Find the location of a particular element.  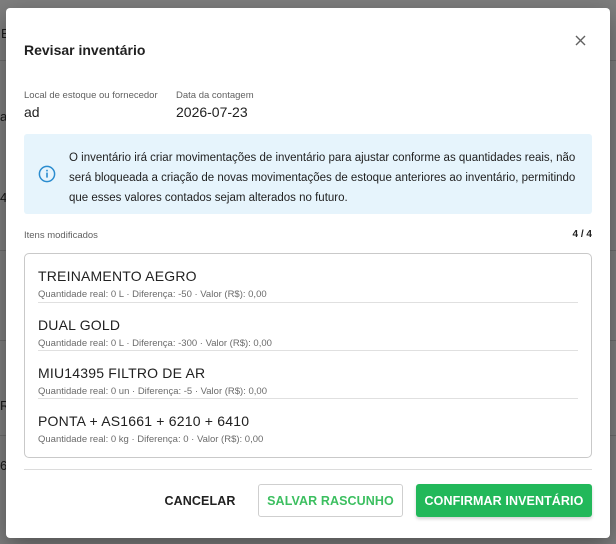

modified-items-count: 4 / 4 is located at coordinates (582, 234).